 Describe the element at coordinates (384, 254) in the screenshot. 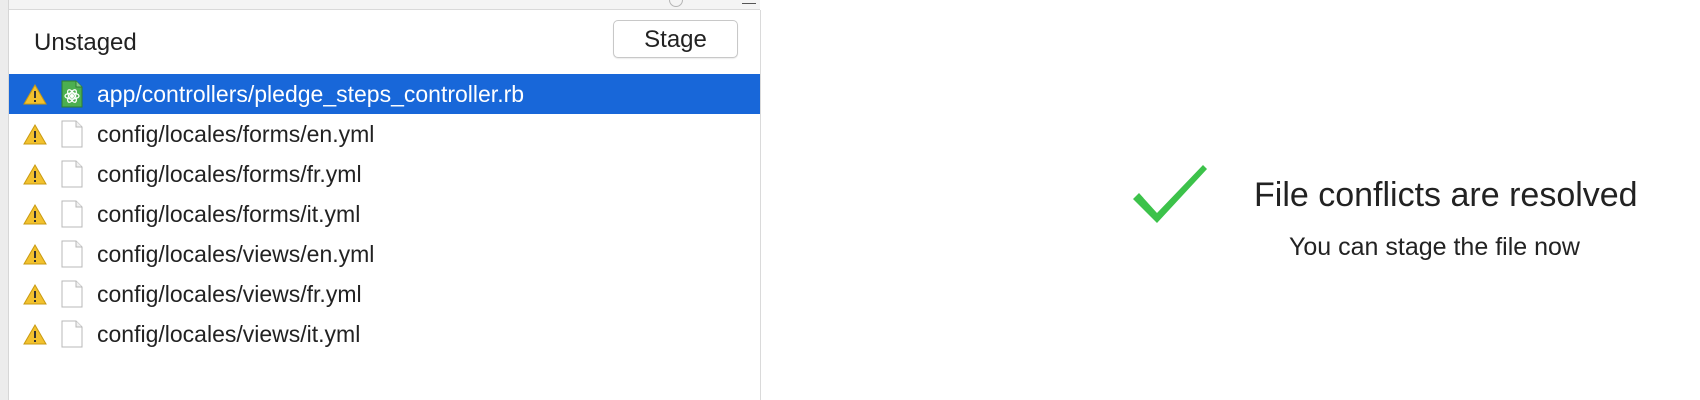

I see `file-row: config/locales/views/en.yml` at that location.